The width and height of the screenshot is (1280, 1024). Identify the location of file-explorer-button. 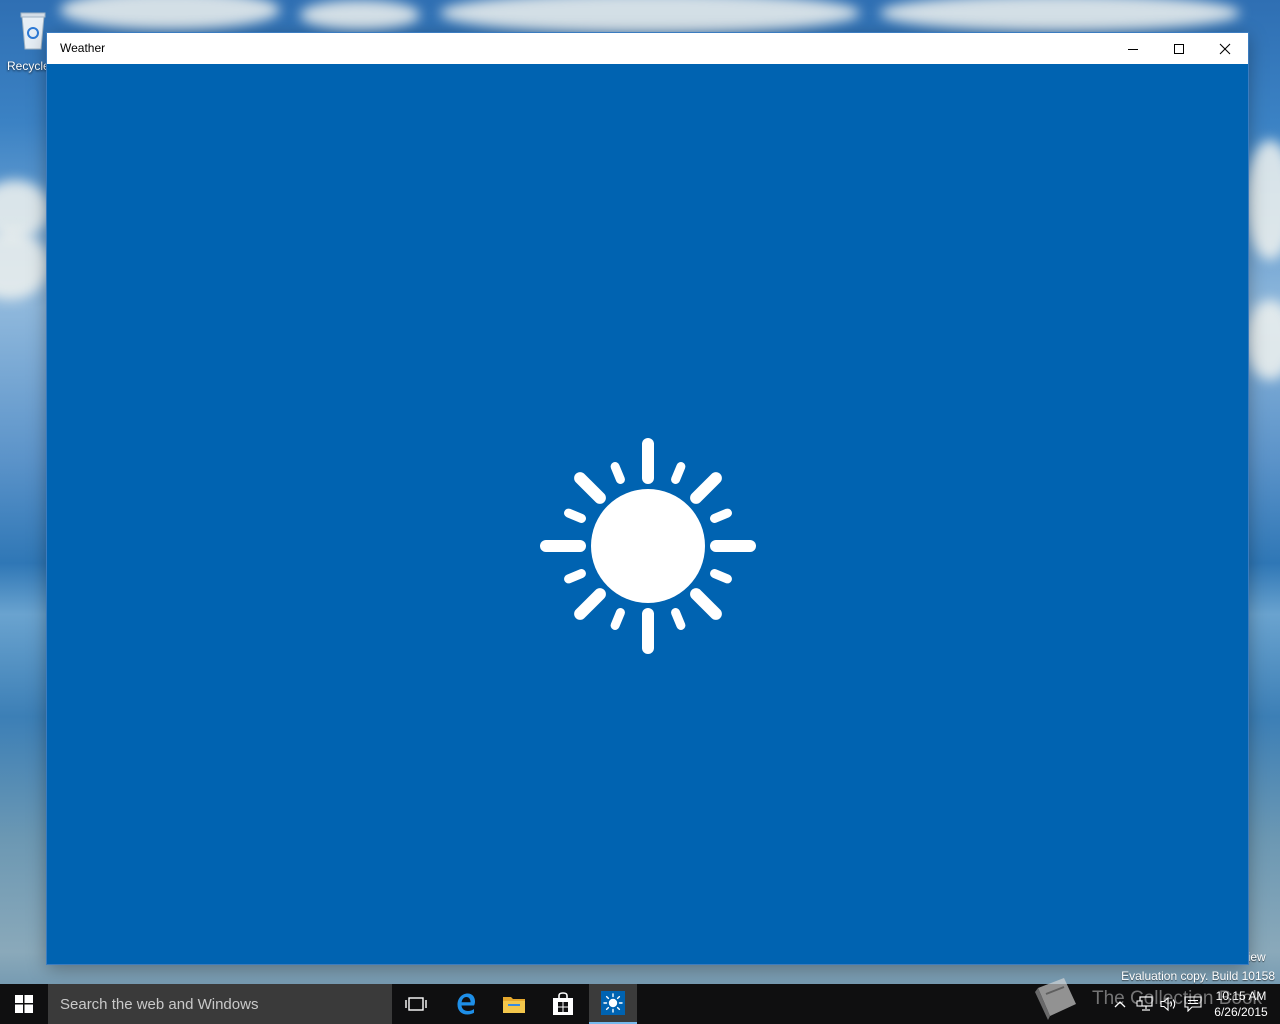
(514, 1004).